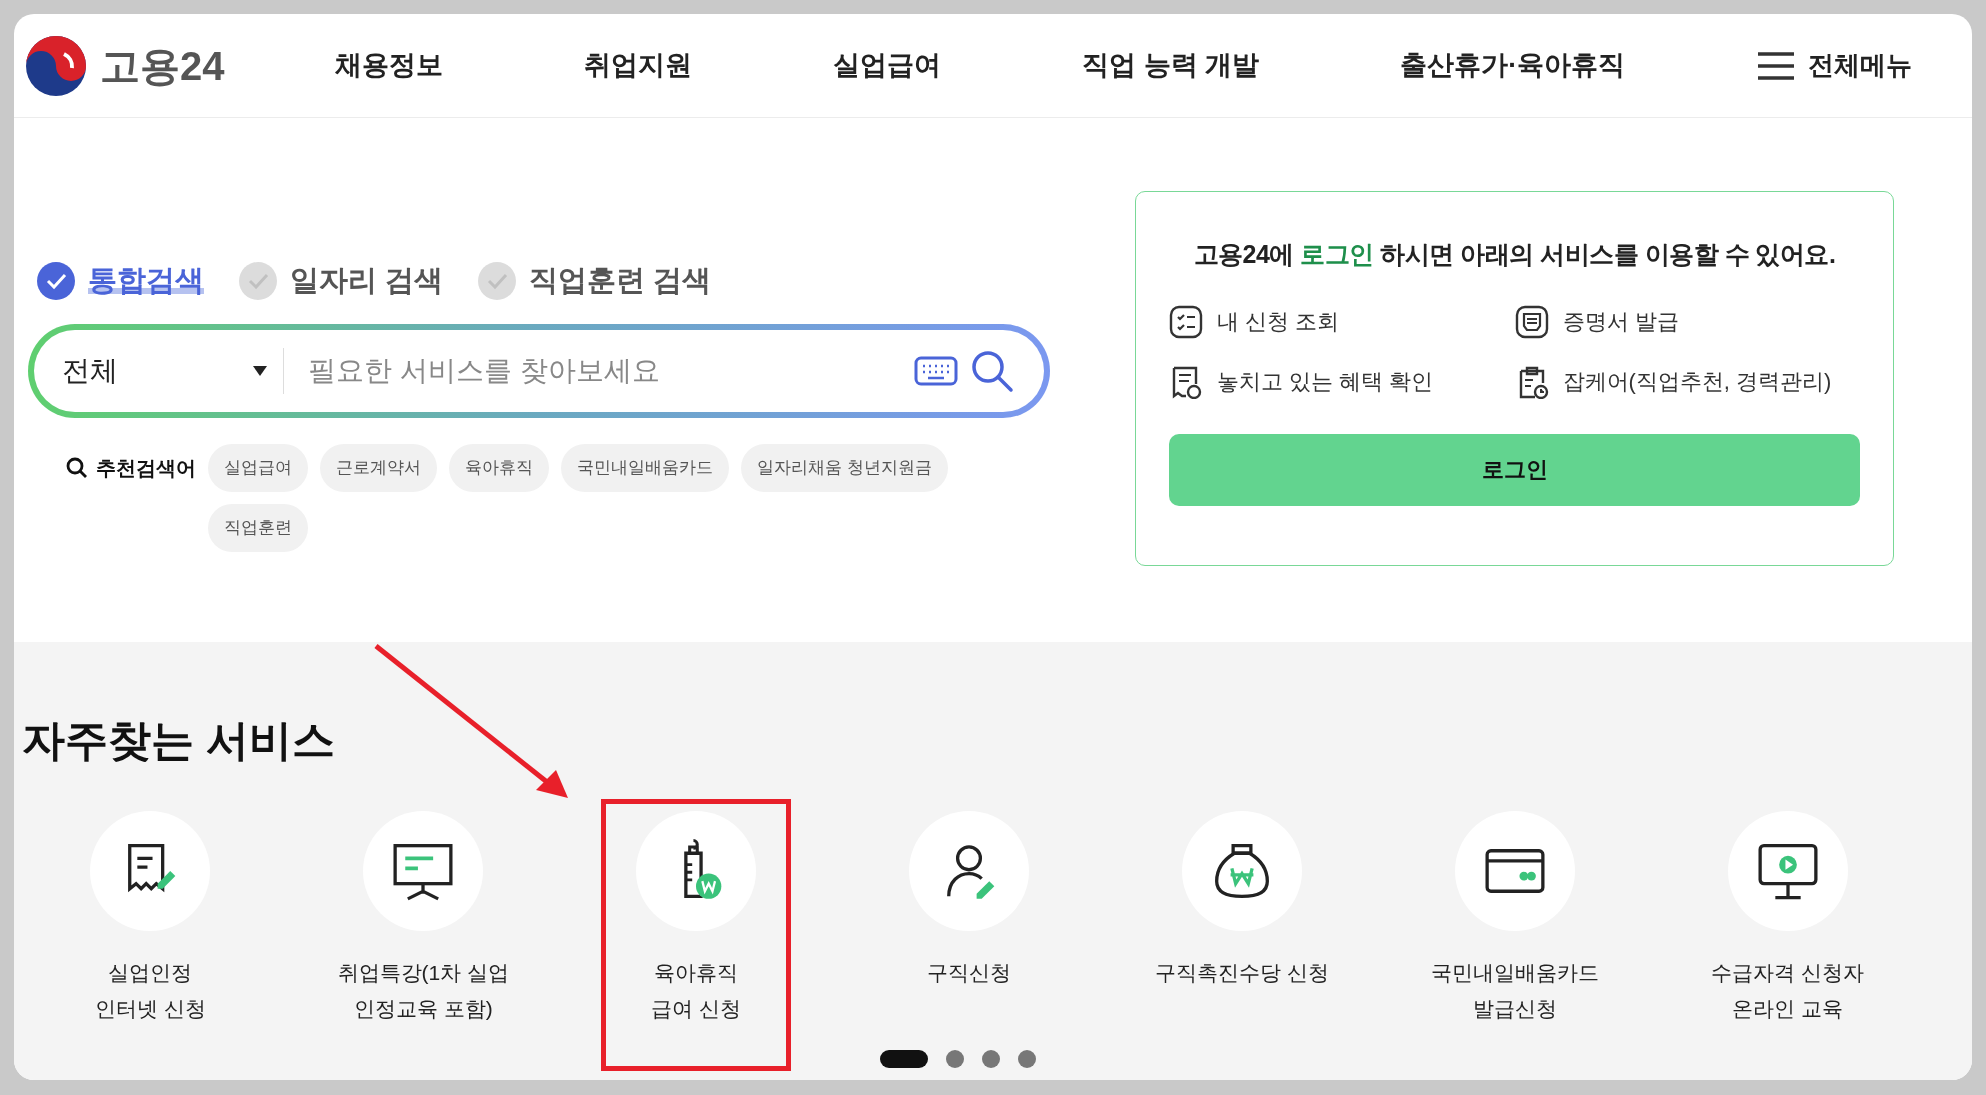  Describe the element at coordinates (844, 468) in the screenshot. I see `keyword-chip: 일자리채움 청년지원금` at that location.